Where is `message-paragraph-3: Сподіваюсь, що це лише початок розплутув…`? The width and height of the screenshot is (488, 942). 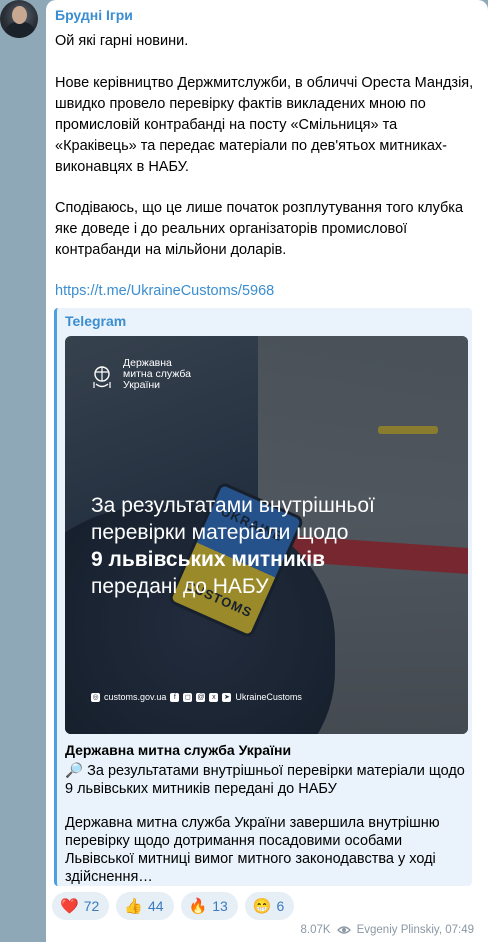
message-paragraph-3: Сподіваюсь, що це лише початок розплутув… is located at coordinates (259, 229).